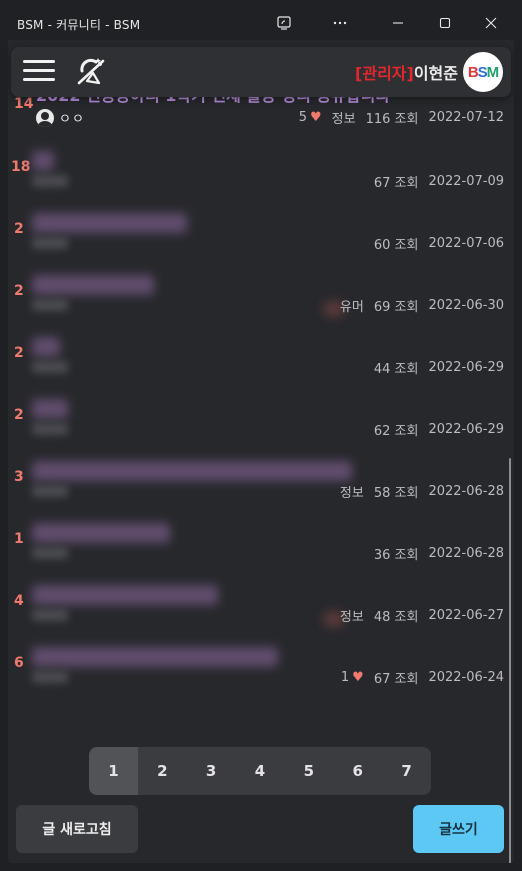  Describe the element at coordinates (113, 771) in the screenshot. I see `page-button-1: 1` at that location.